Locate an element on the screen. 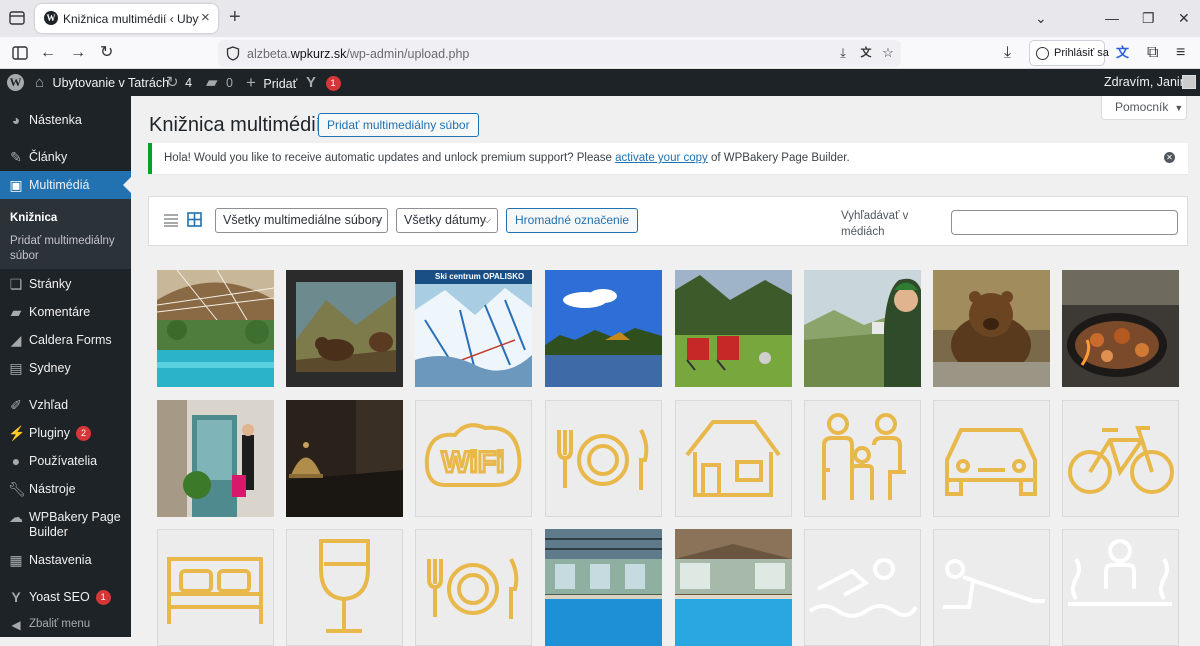  sidebar-item-appearance: ✐ Vzhľad is located at coordinates (65, 405).